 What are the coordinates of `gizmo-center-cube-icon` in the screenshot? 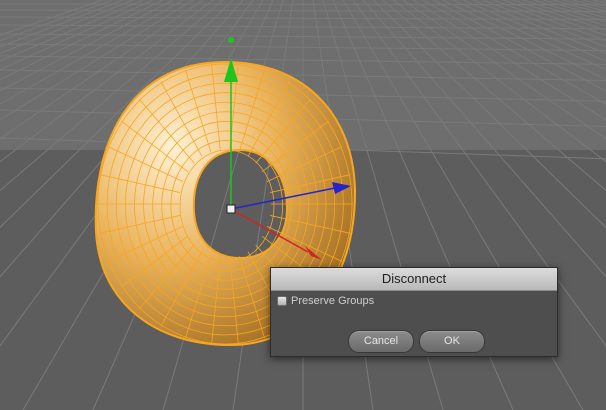 It's located at (231, 209).